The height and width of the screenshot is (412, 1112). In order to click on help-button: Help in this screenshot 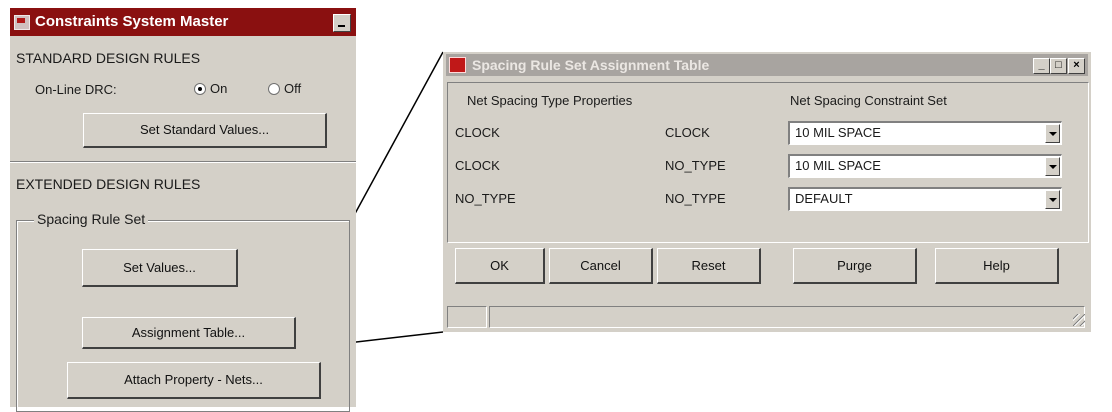, I will do `click(997, 266)`.